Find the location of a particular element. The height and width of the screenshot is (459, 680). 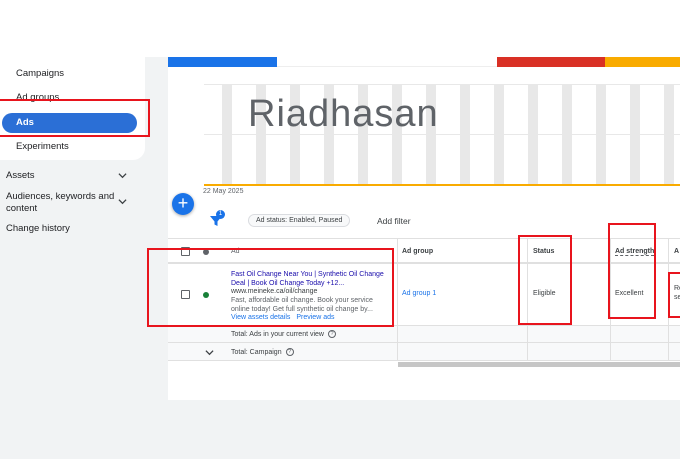

sidebar-item-campaigns: Campaigns is located at coordinates (40, 73).